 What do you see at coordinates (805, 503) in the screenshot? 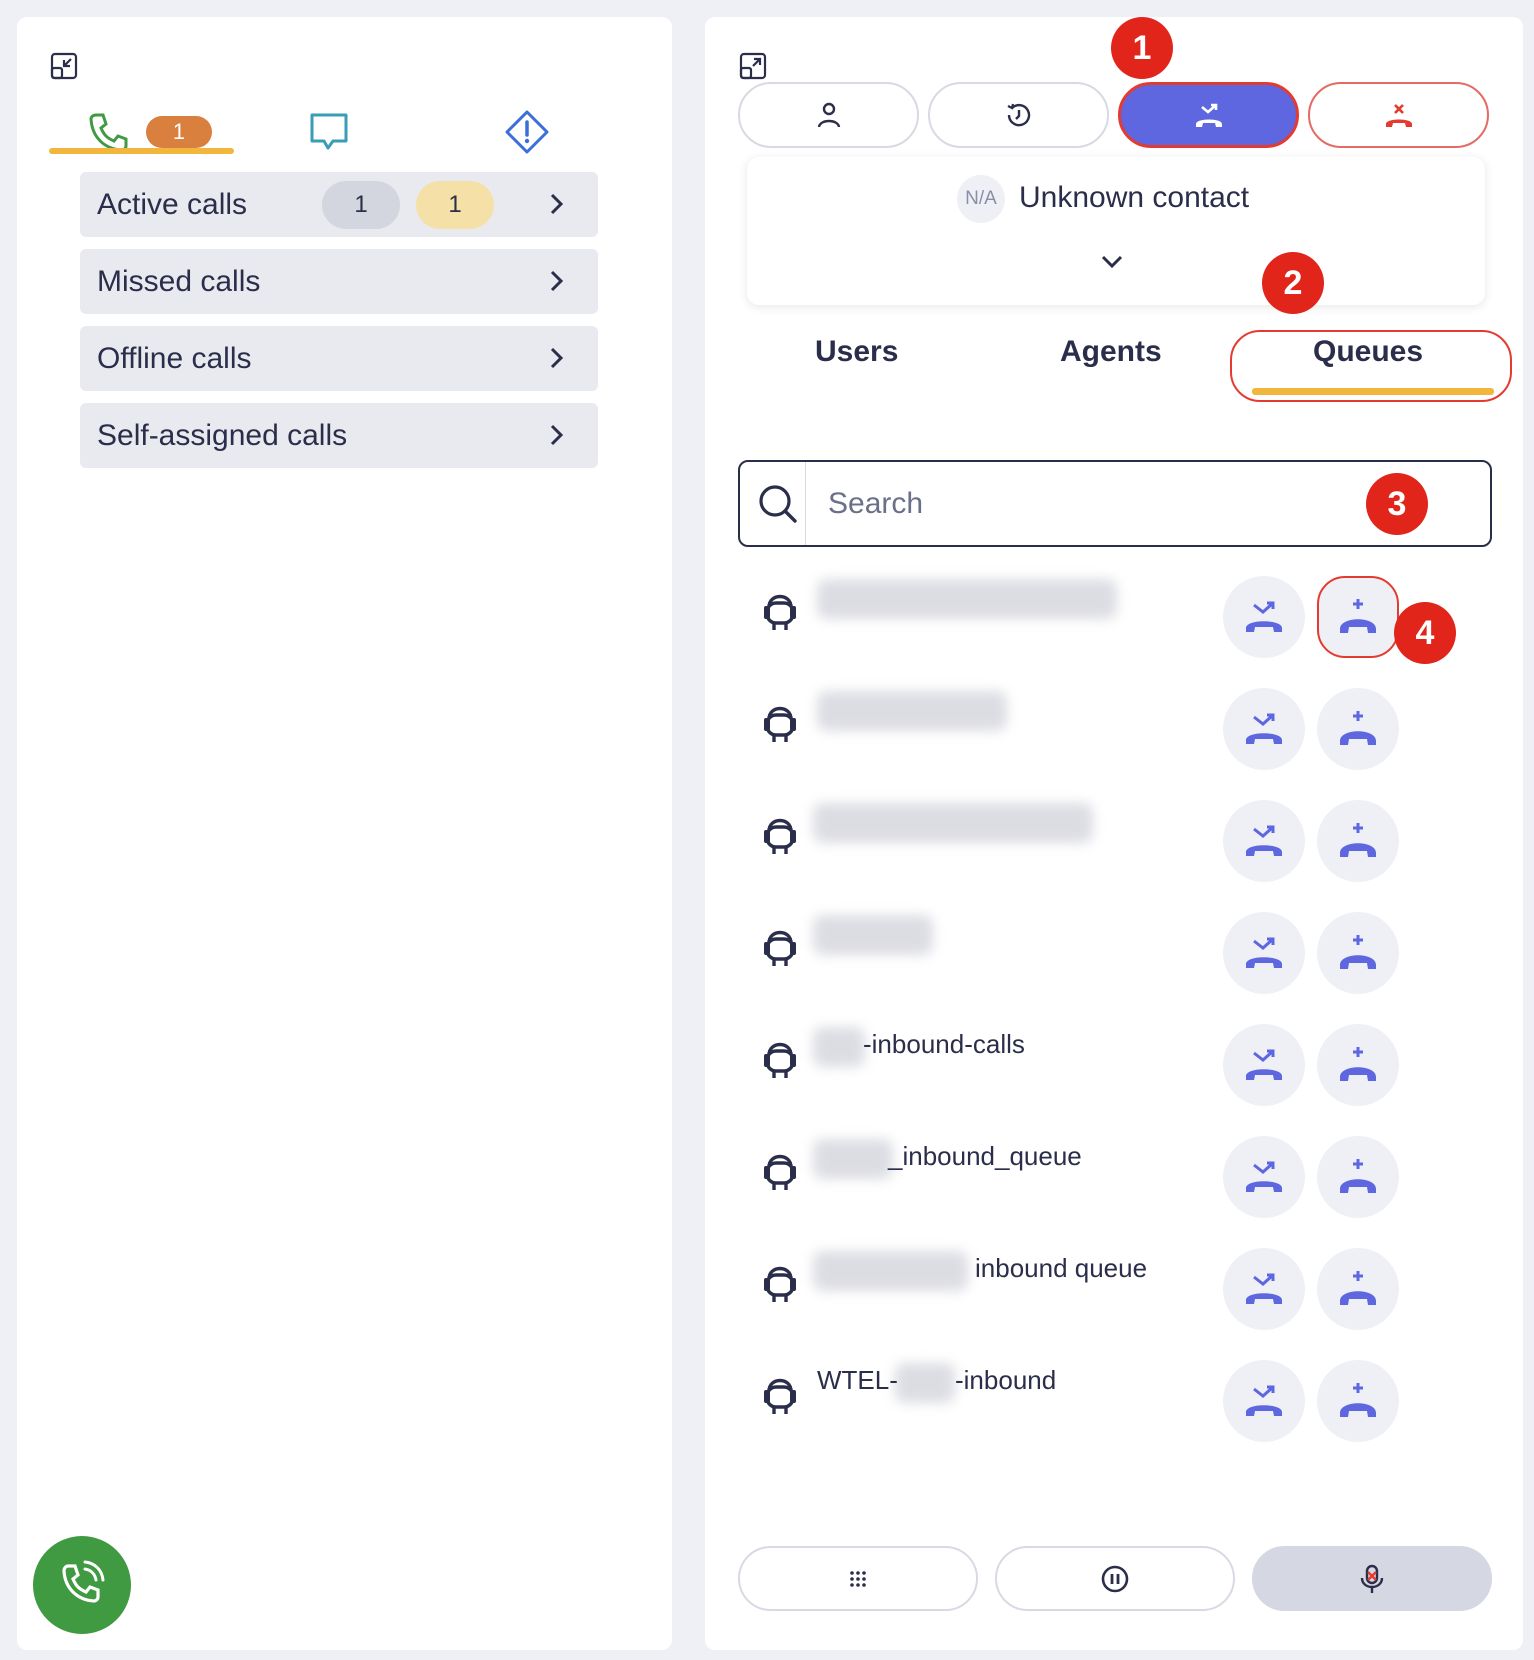
I see `search-divider` at bounding box center [805, 503].